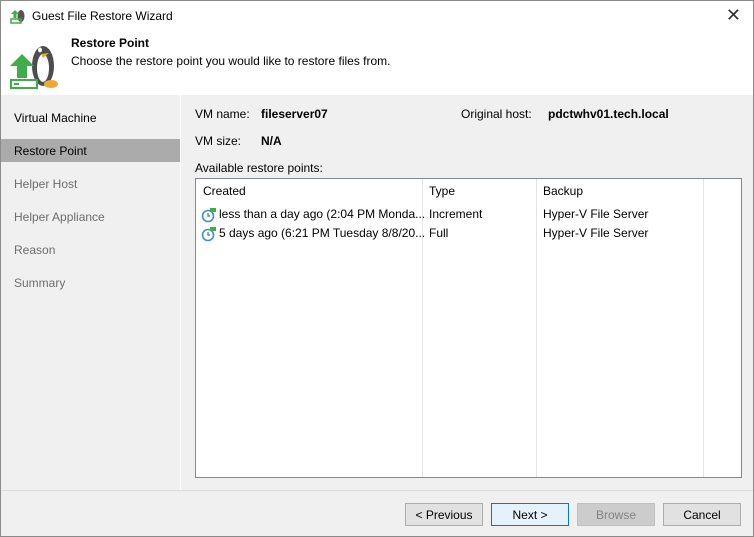 This screenshot has height=537, width=754. What do you see at coordinates (59, 217) in the screenshot?
I see `step-helper-appliance: Helper Appliance` at bounding box center [59, 217].